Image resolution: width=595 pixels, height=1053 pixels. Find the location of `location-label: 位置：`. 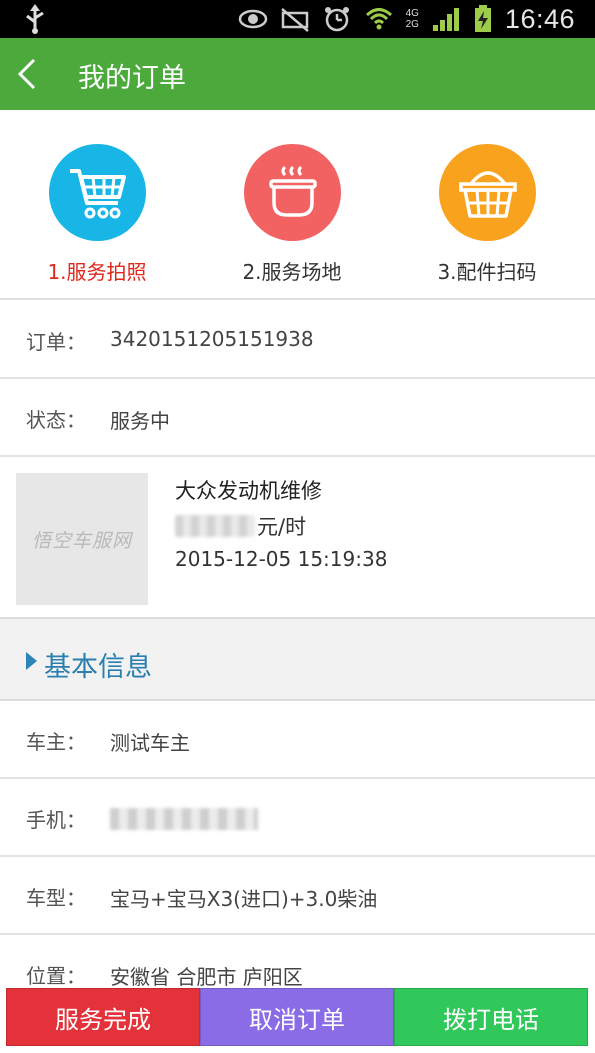

location-label: 位置： is located at coordinates (56, 976).